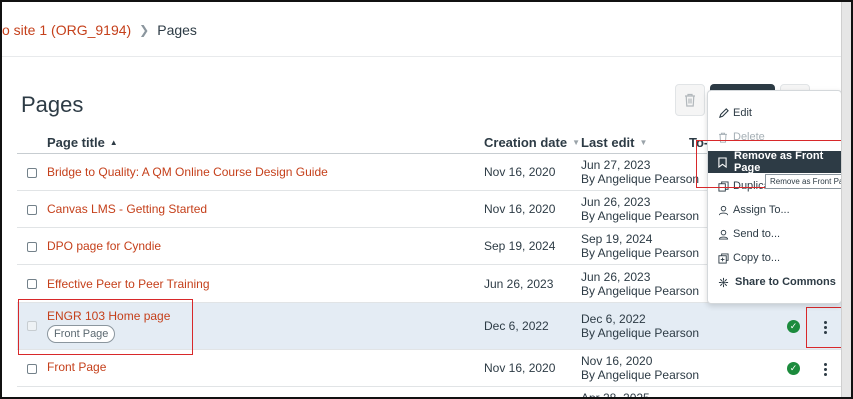 The image size is (853, 399). I want to click on breadcrumb-course-link: o site 1 (ORG_9194), so click(66, 30).